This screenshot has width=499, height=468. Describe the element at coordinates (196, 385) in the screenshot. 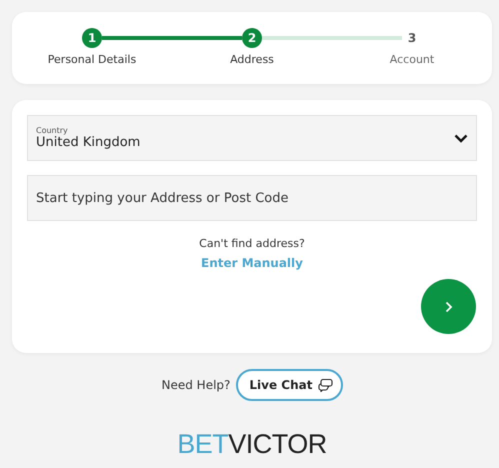

I see `help-text: Need Help?` at that location.